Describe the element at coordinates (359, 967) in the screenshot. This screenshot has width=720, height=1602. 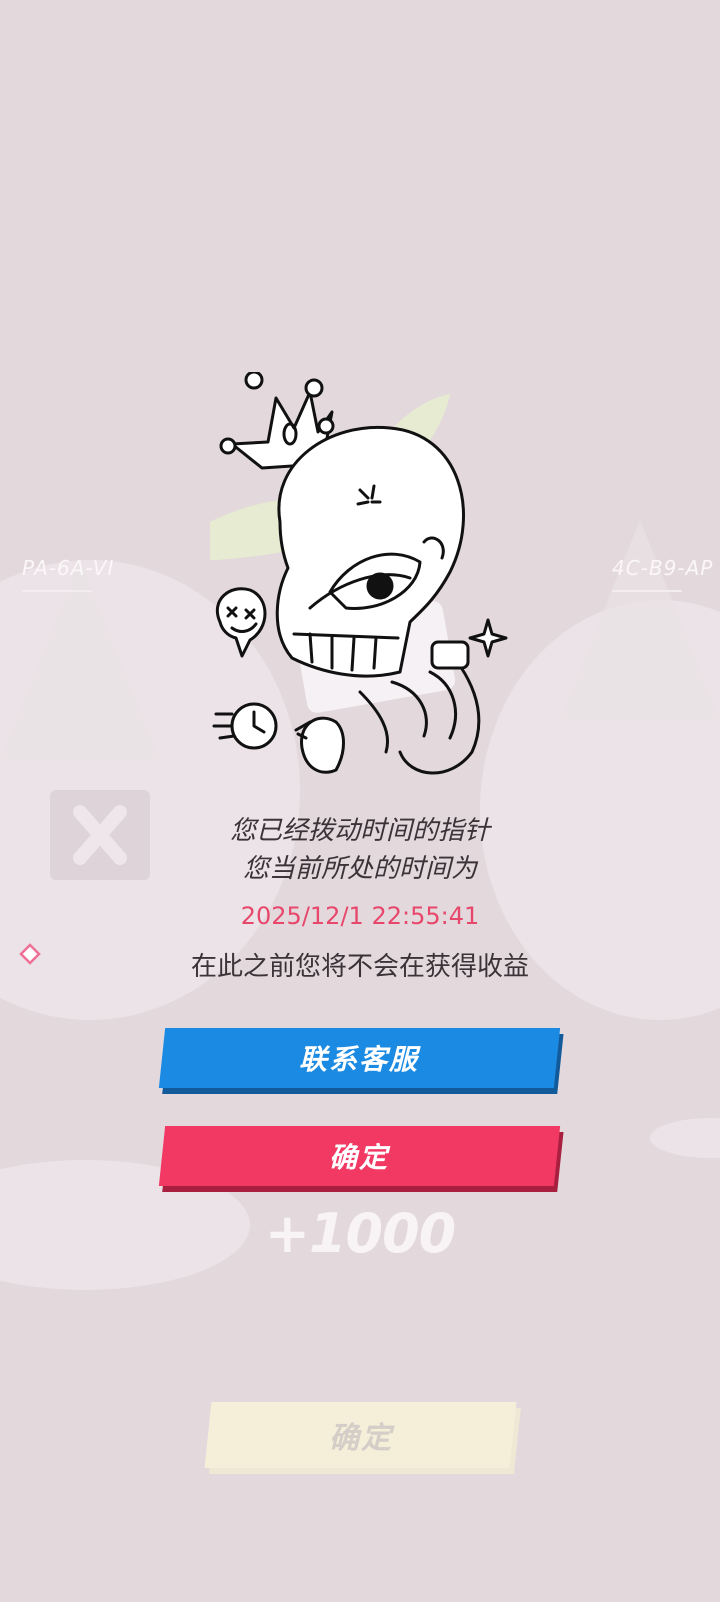
I see `message-line-3: 在此之前您将不会在获得收益` at that location.